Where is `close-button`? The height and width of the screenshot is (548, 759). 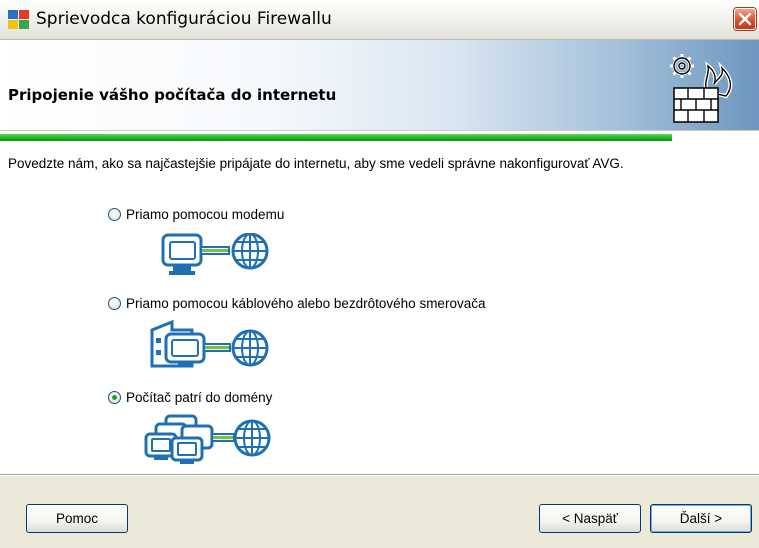
close-button is located at coordinates (745, 19).